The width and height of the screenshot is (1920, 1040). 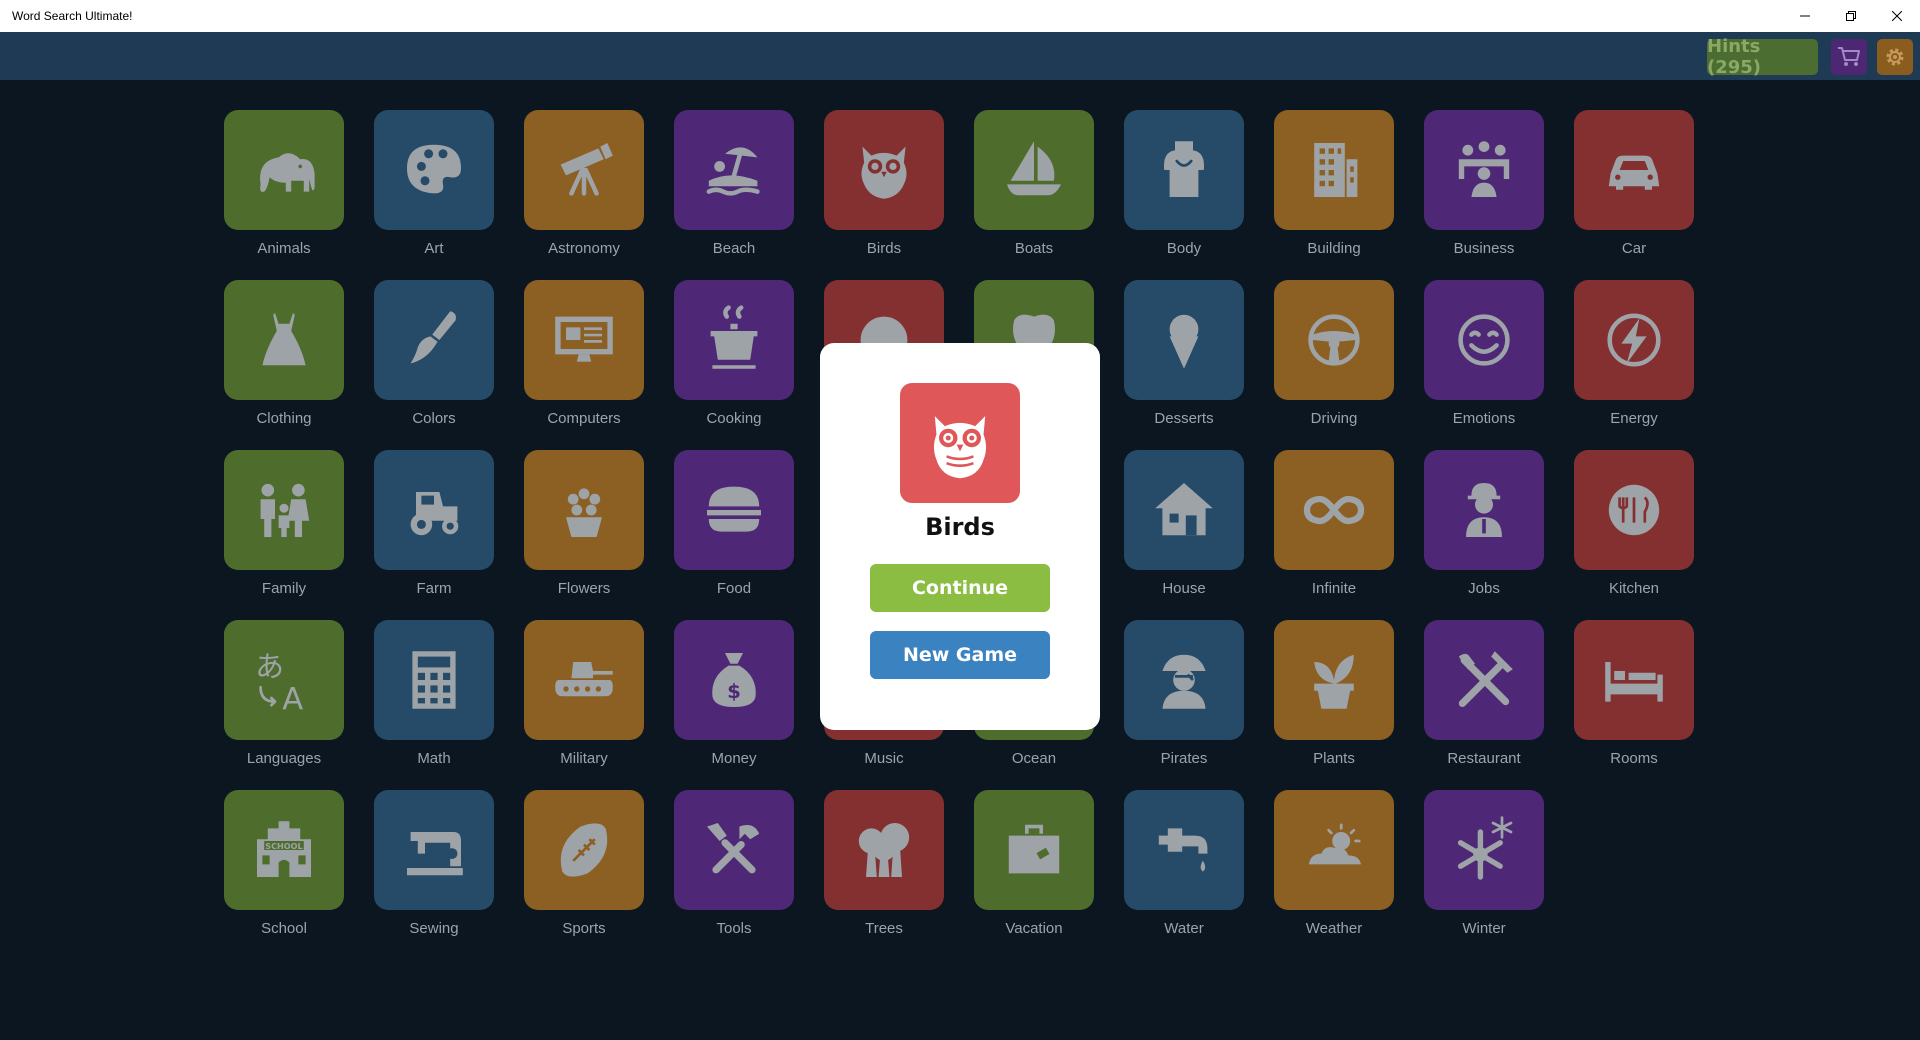 I want to click on category-tile-house: House, so click(x=1184, y=523).